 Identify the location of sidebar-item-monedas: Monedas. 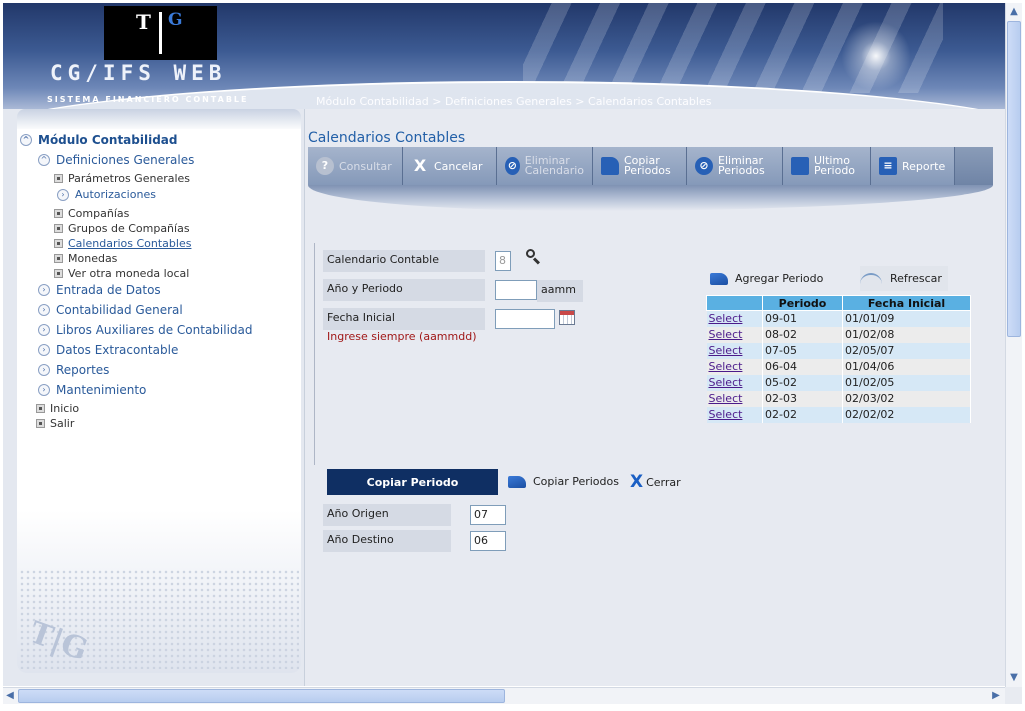
(86, 258).